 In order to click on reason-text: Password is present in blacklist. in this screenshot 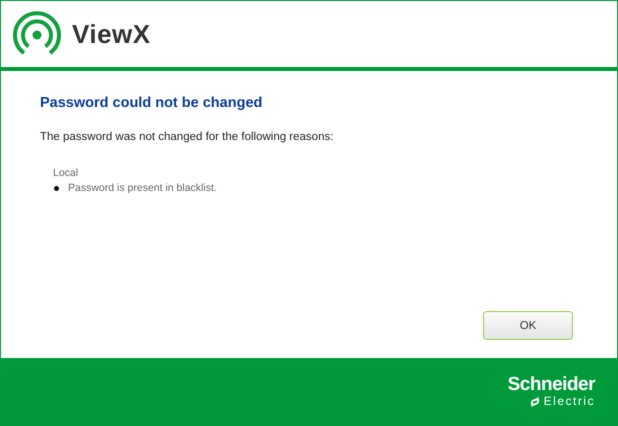, I will do `click(142, 188)`.